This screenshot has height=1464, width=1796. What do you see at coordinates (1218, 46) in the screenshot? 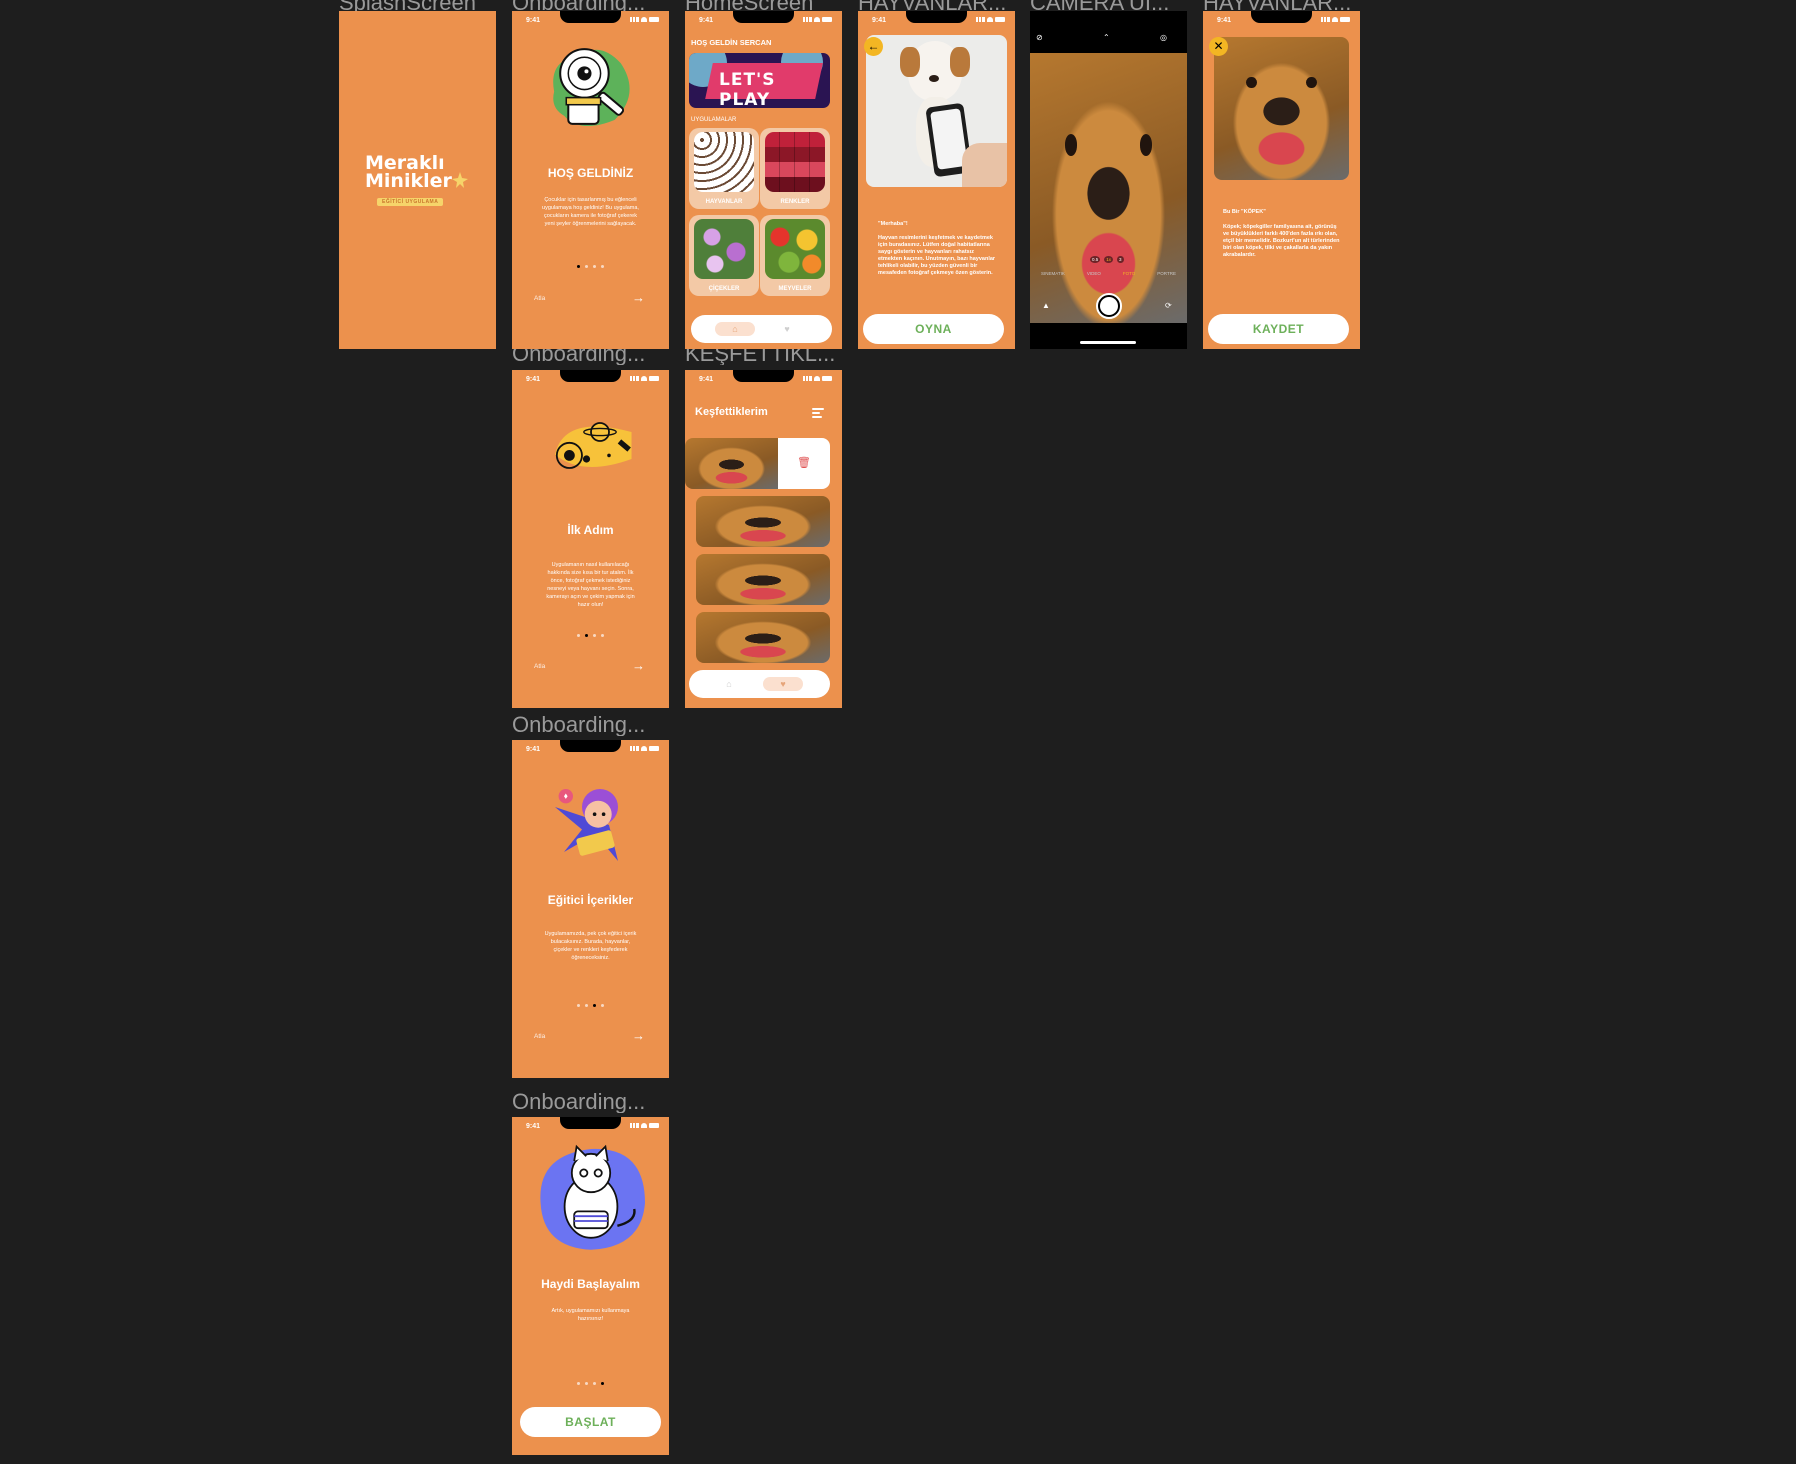
I see `close-icon: ✕` at bounding box center [1218, 46].